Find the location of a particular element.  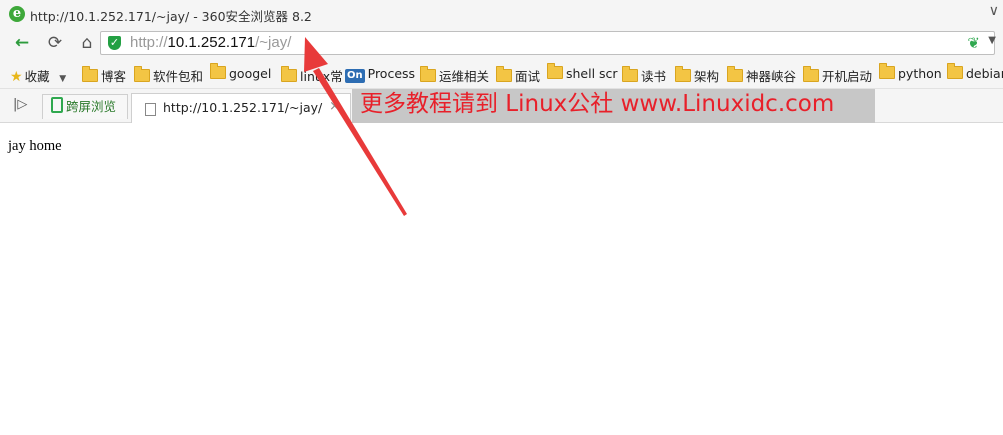

url-text: http://10.1.252.171/~jay/ is located at coordinates (210, 43).